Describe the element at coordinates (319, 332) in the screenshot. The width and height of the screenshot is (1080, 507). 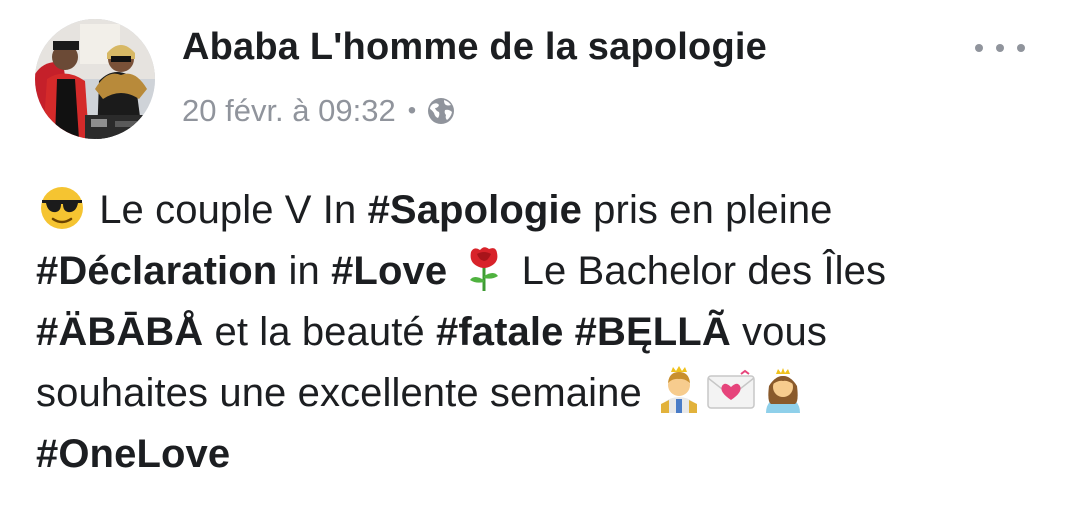
I see `line3-text-1: et la beauté` at that location.